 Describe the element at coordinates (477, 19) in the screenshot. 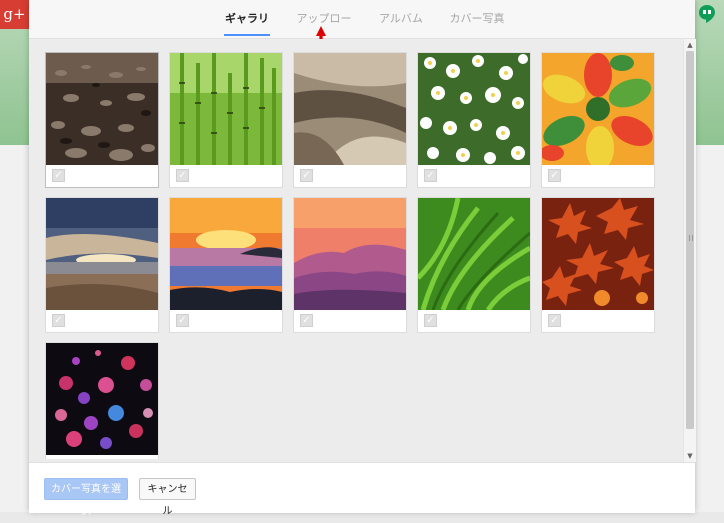

I see `tab-cover-photos: カバー写真` at that location.